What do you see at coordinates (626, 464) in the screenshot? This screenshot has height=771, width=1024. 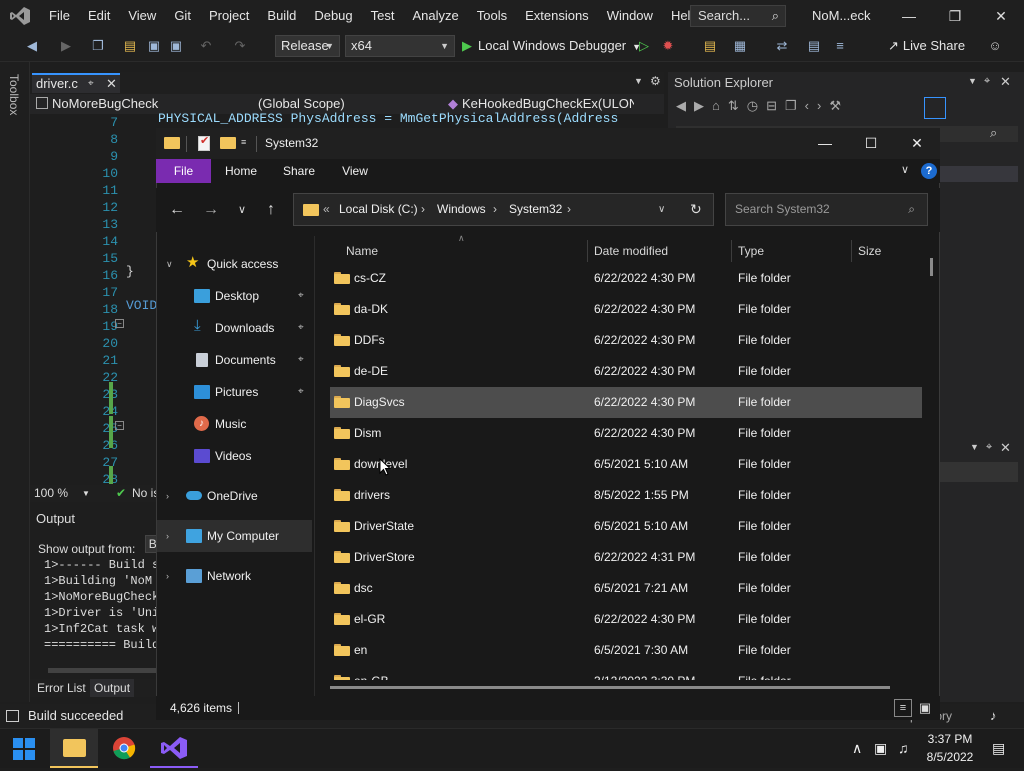 I see `file-row: downlevel 6/5/2021 5:10 AM File folder` at bounding box center [626, 464].